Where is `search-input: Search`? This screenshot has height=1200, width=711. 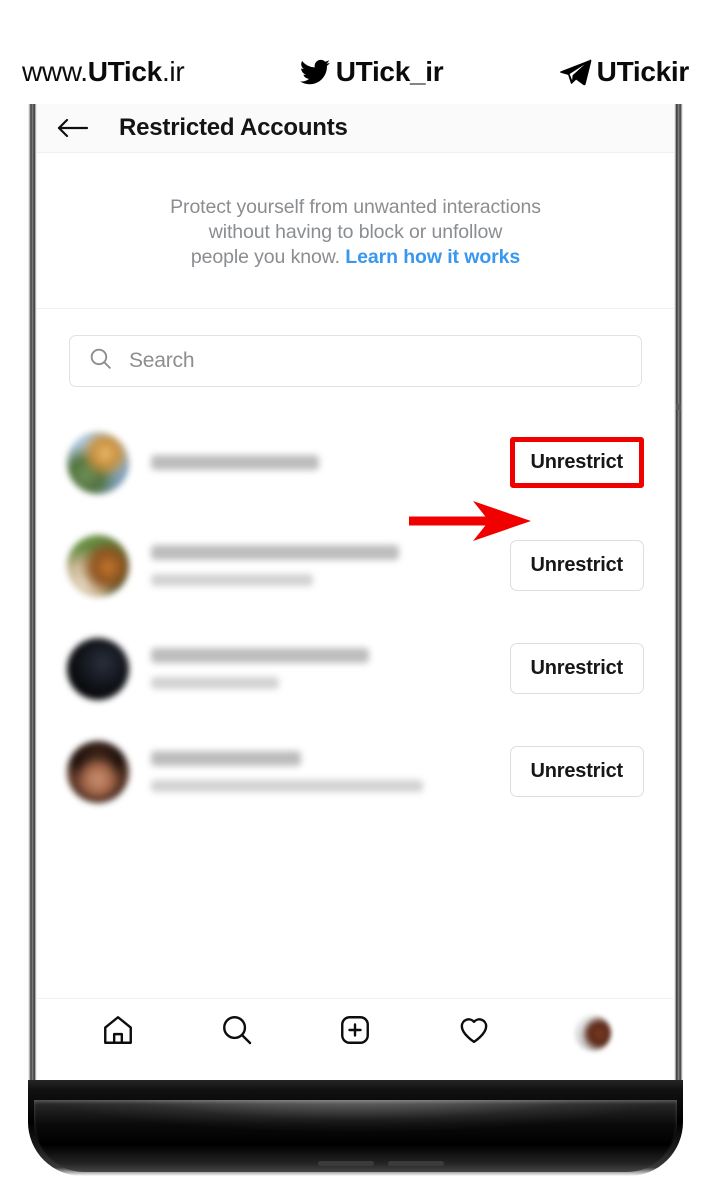 search-input: Search is located at coordinates (355, 361).